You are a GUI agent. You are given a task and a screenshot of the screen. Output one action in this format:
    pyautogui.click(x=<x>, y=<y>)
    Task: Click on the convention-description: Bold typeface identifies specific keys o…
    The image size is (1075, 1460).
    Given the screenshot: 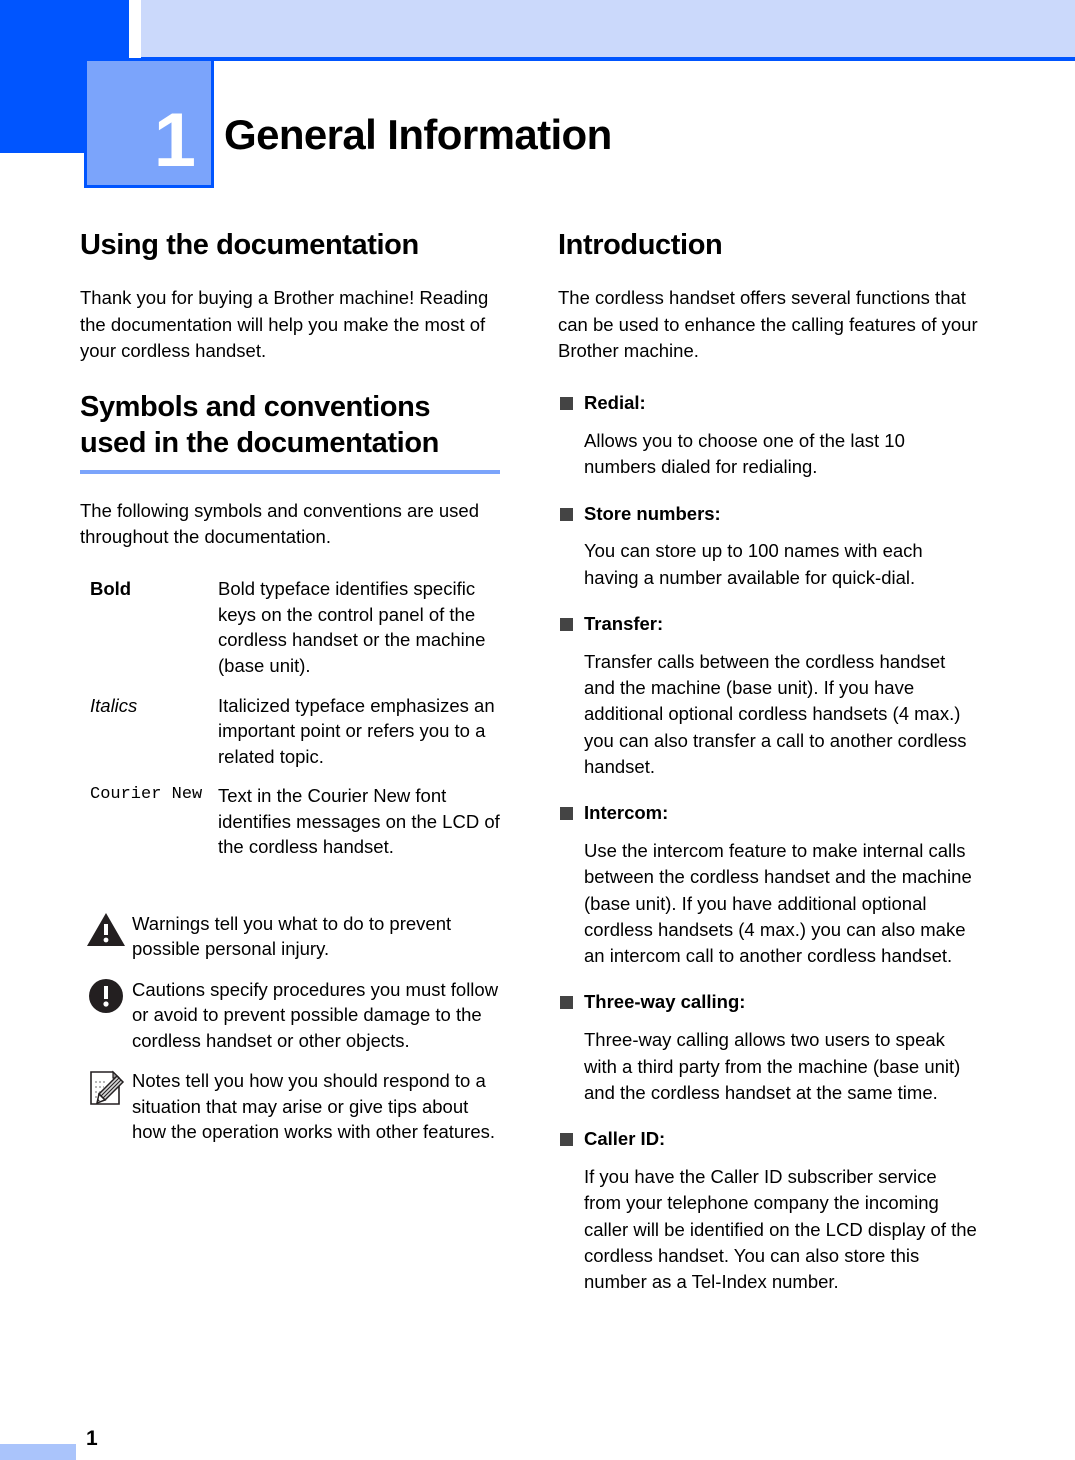 What is the action you would take?
    pyautogui.click(x=352, y=627)
    